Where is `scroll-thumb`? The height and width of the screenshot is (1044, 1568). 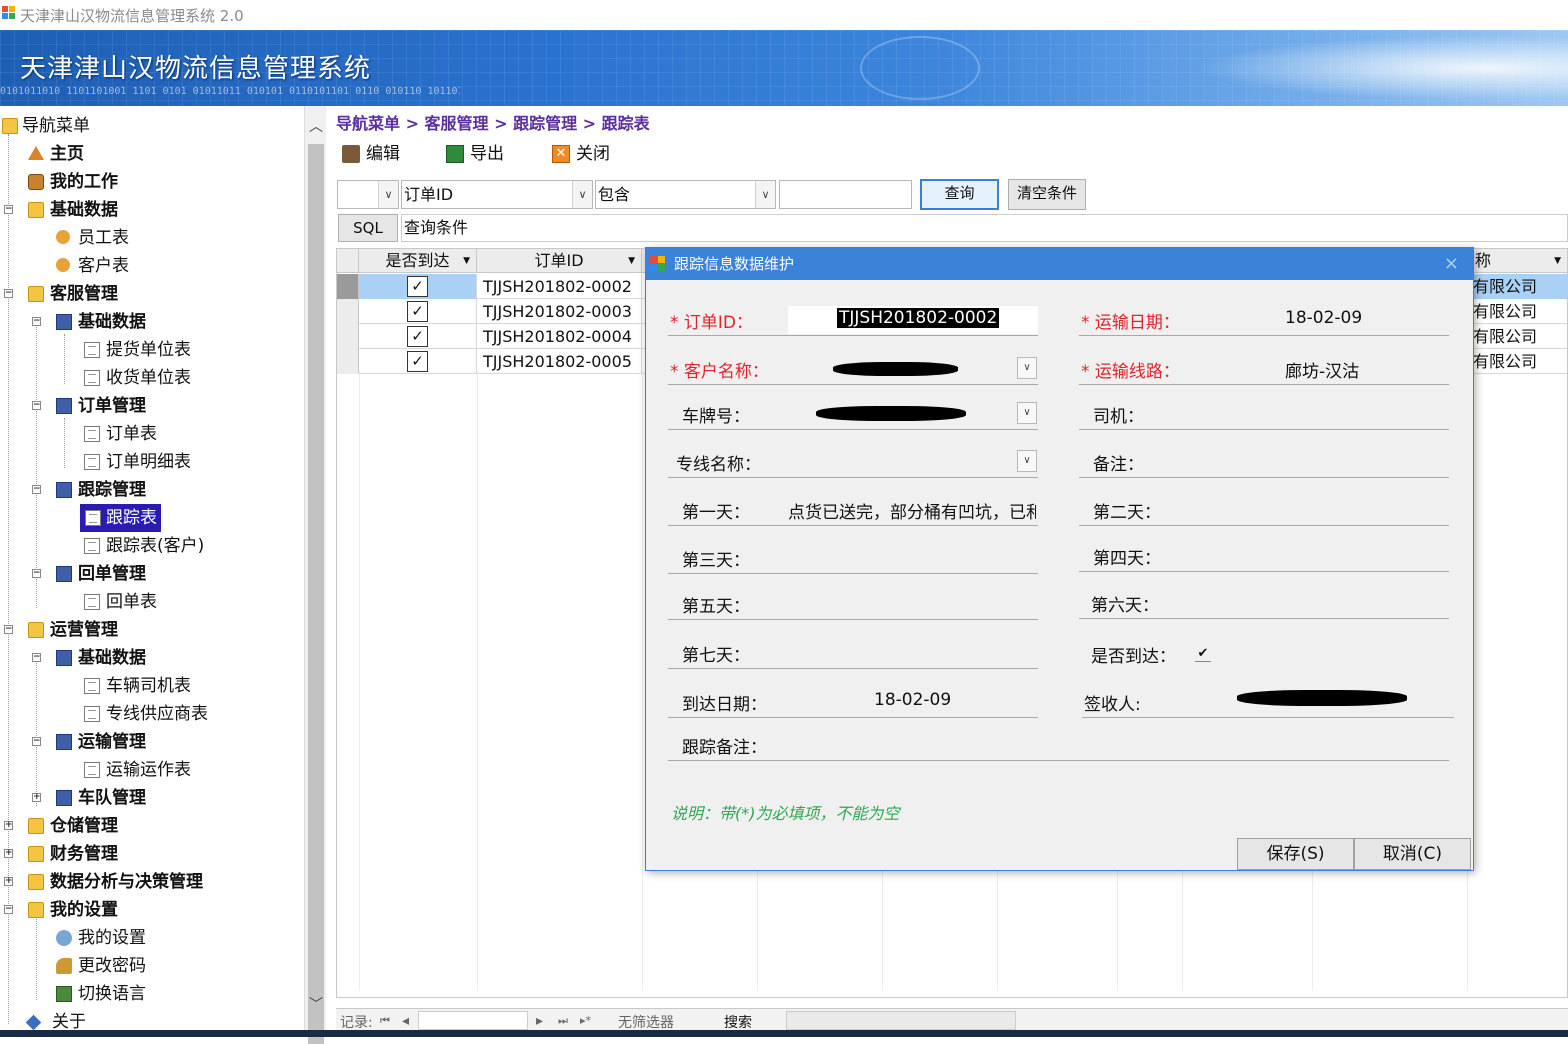 scroll-thumb is located at coordinates (316, 594).